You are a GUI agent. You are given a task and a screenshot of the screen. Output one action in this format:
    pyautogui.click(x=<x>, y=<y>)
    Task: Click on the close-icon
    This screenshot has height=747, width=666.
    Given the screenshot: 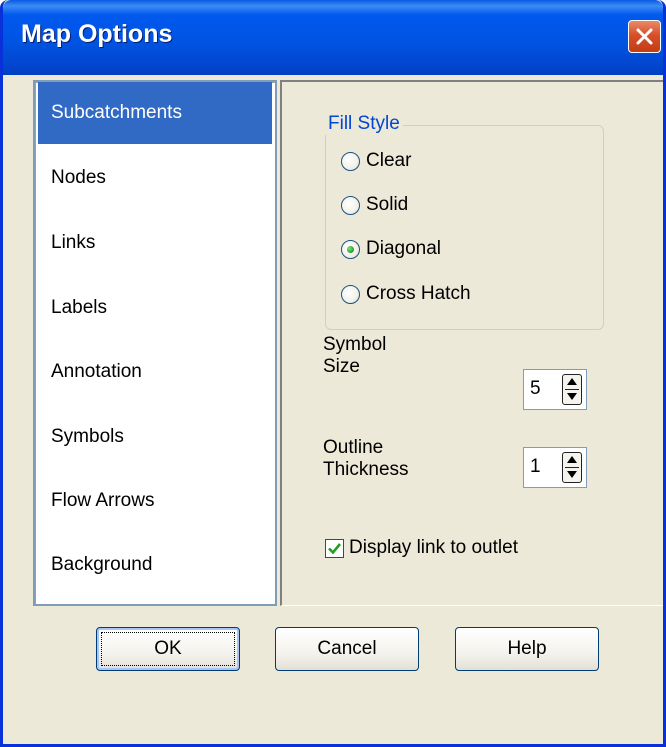 What is the action you would take?
    pyautogui.click(x=644, y=36)
    